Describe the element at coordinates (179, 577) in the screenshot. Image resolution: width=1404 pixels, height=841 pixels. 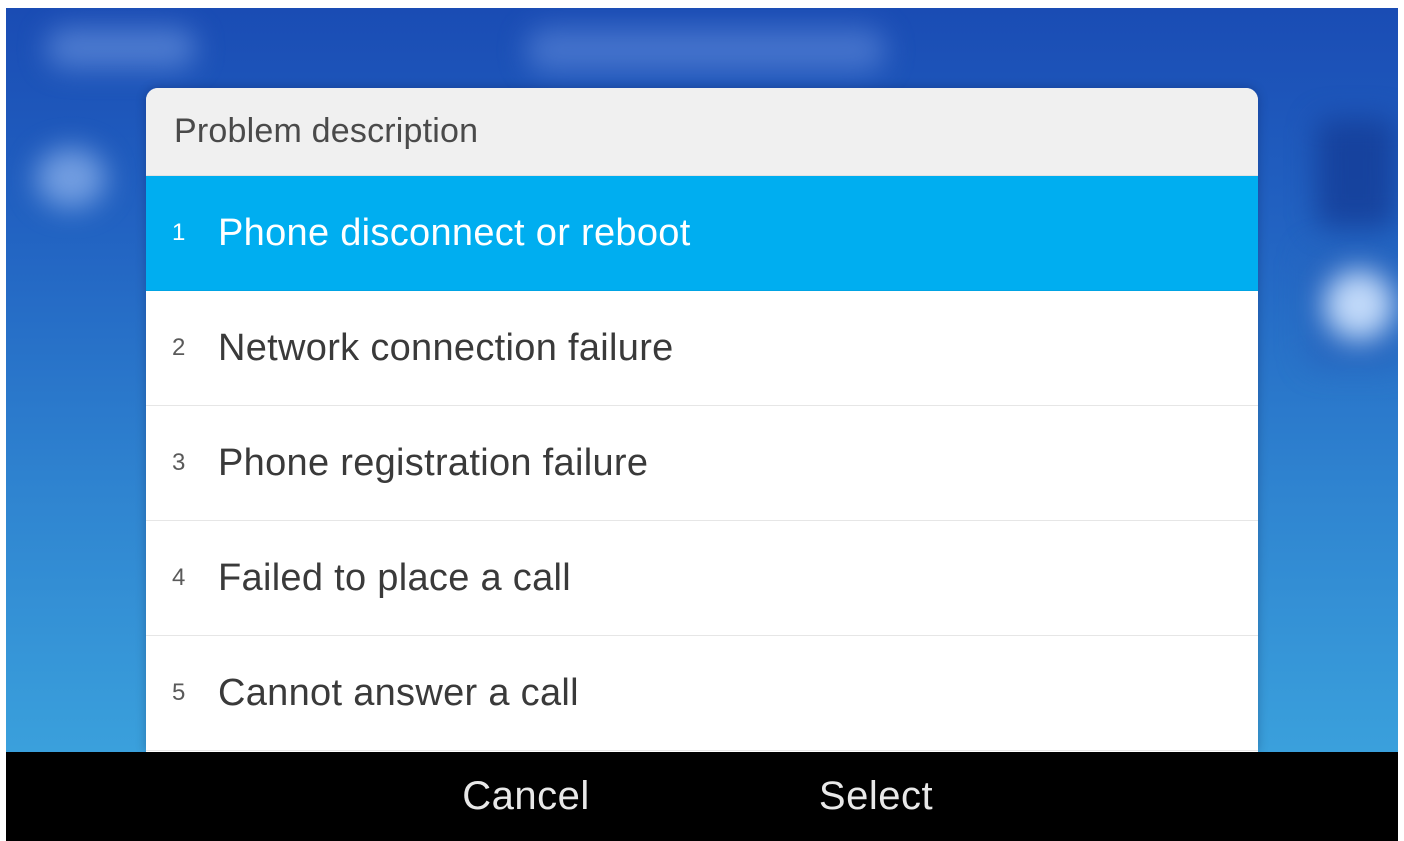
I see `option-number: 4` at that location.